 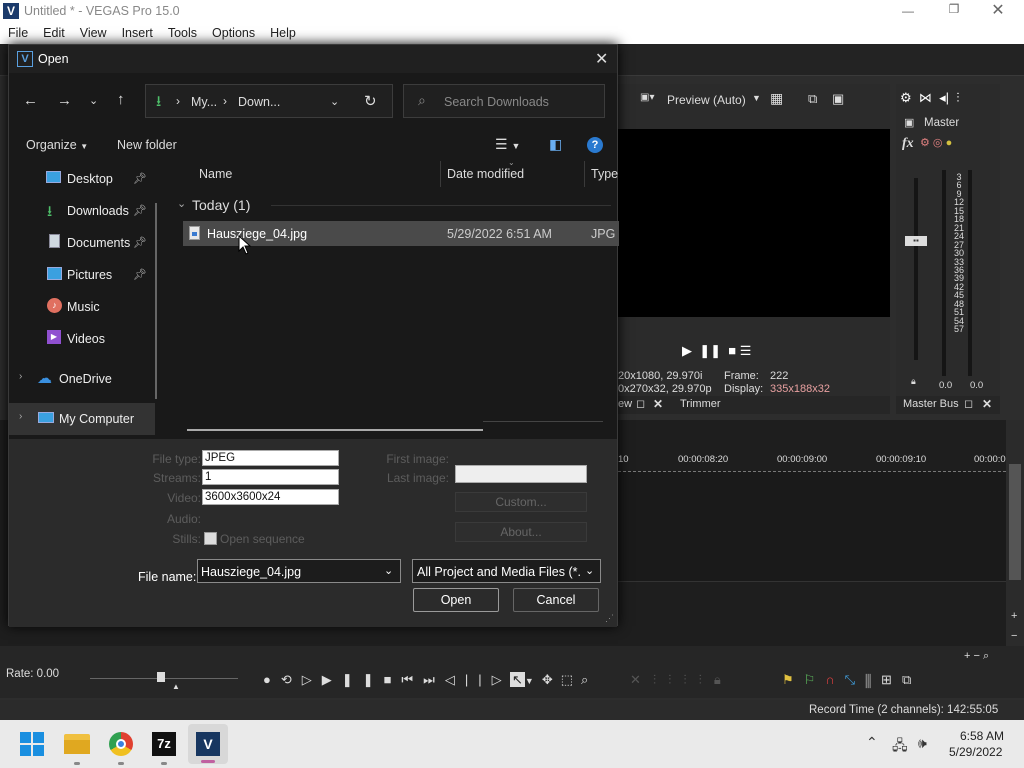 What do you see at coordinates (291, 679) in the screenshot?
I see `loop-icon: ⟲` at bounding box center [291, 679].